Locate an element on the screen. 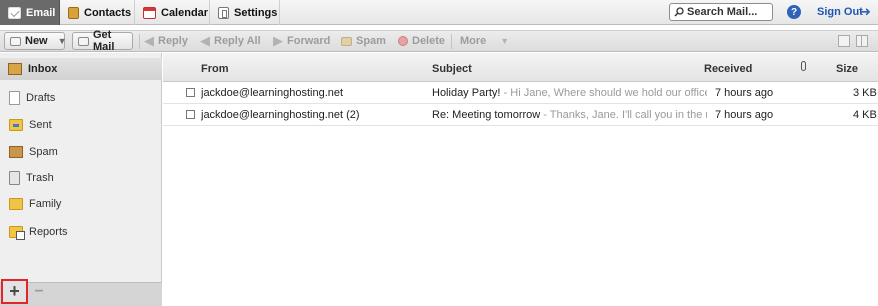  sidebar-item-label: Sent is located at coordinates (40, 125).